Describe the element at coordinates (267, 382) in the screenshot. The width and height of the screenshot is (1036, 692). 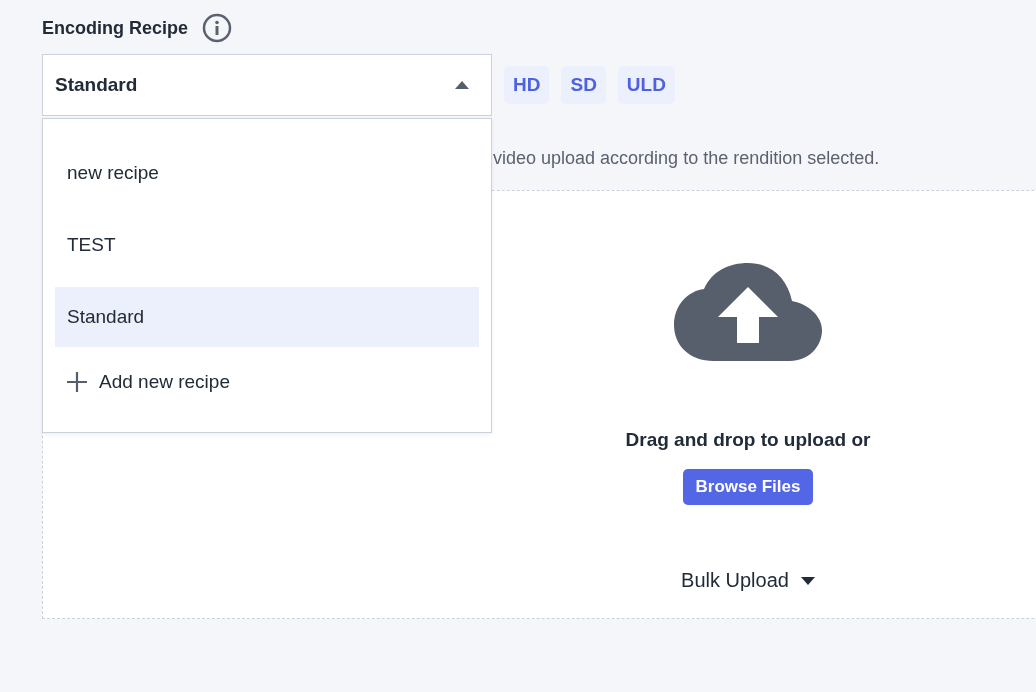
I see `add-recipe-item: Add new recipe` at that location.